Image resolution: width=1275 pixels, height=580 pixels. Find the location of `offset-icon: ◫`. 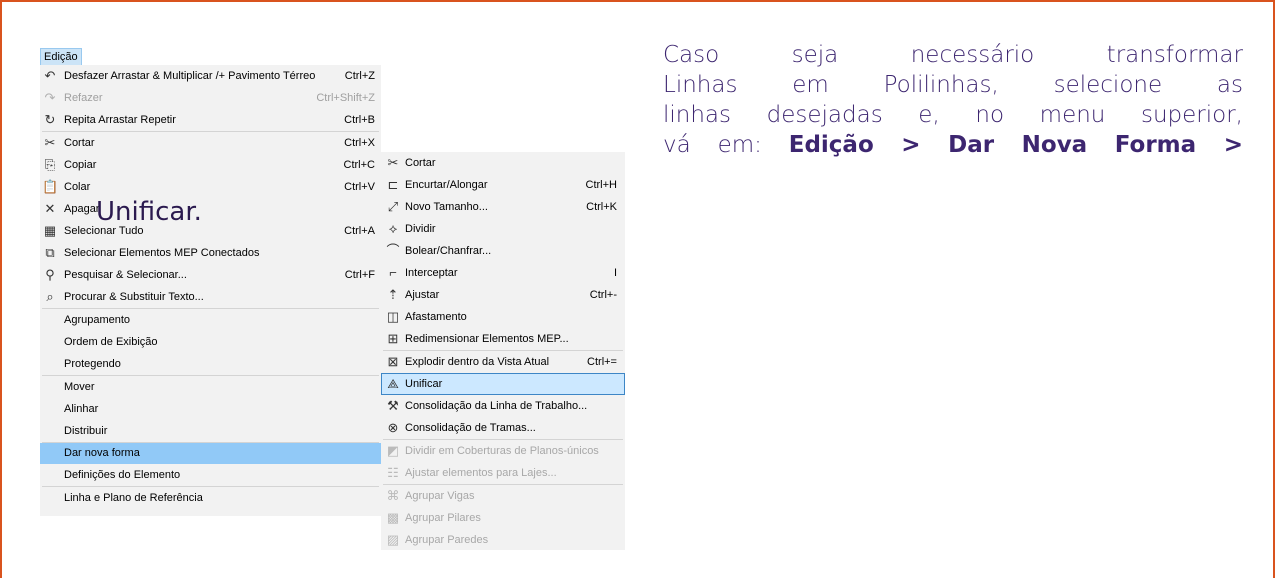

offset-icon: ◫ is located at coordinates (393, 316).